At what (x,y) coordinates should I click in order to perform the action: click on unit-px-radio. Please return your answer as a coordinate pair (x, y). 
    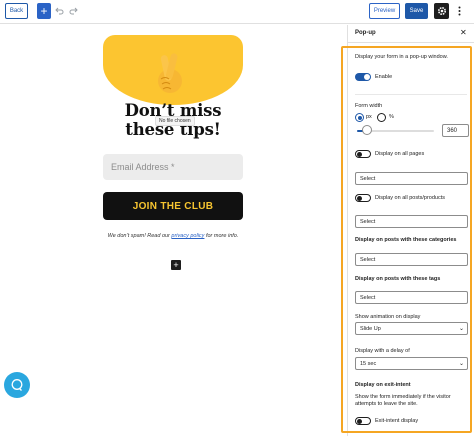
    Looking at the image, I should click on (359, 117).